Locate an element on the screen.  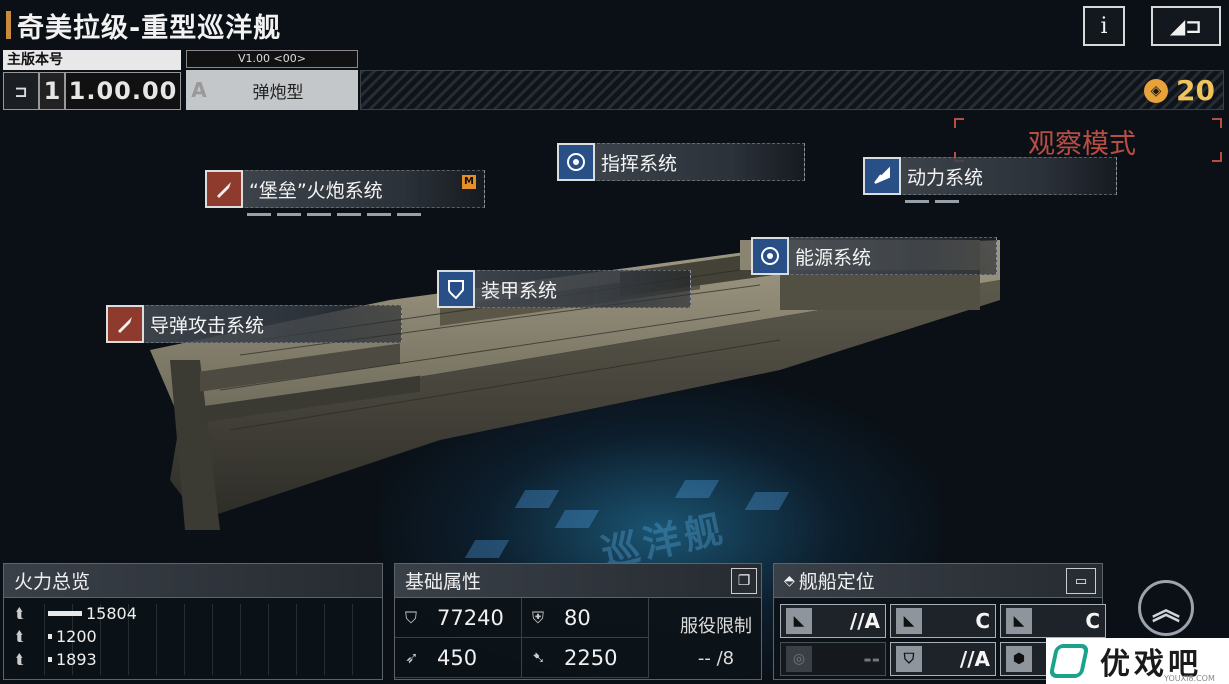
version-value: 1.00.00 is located at coordinates (123, 91).